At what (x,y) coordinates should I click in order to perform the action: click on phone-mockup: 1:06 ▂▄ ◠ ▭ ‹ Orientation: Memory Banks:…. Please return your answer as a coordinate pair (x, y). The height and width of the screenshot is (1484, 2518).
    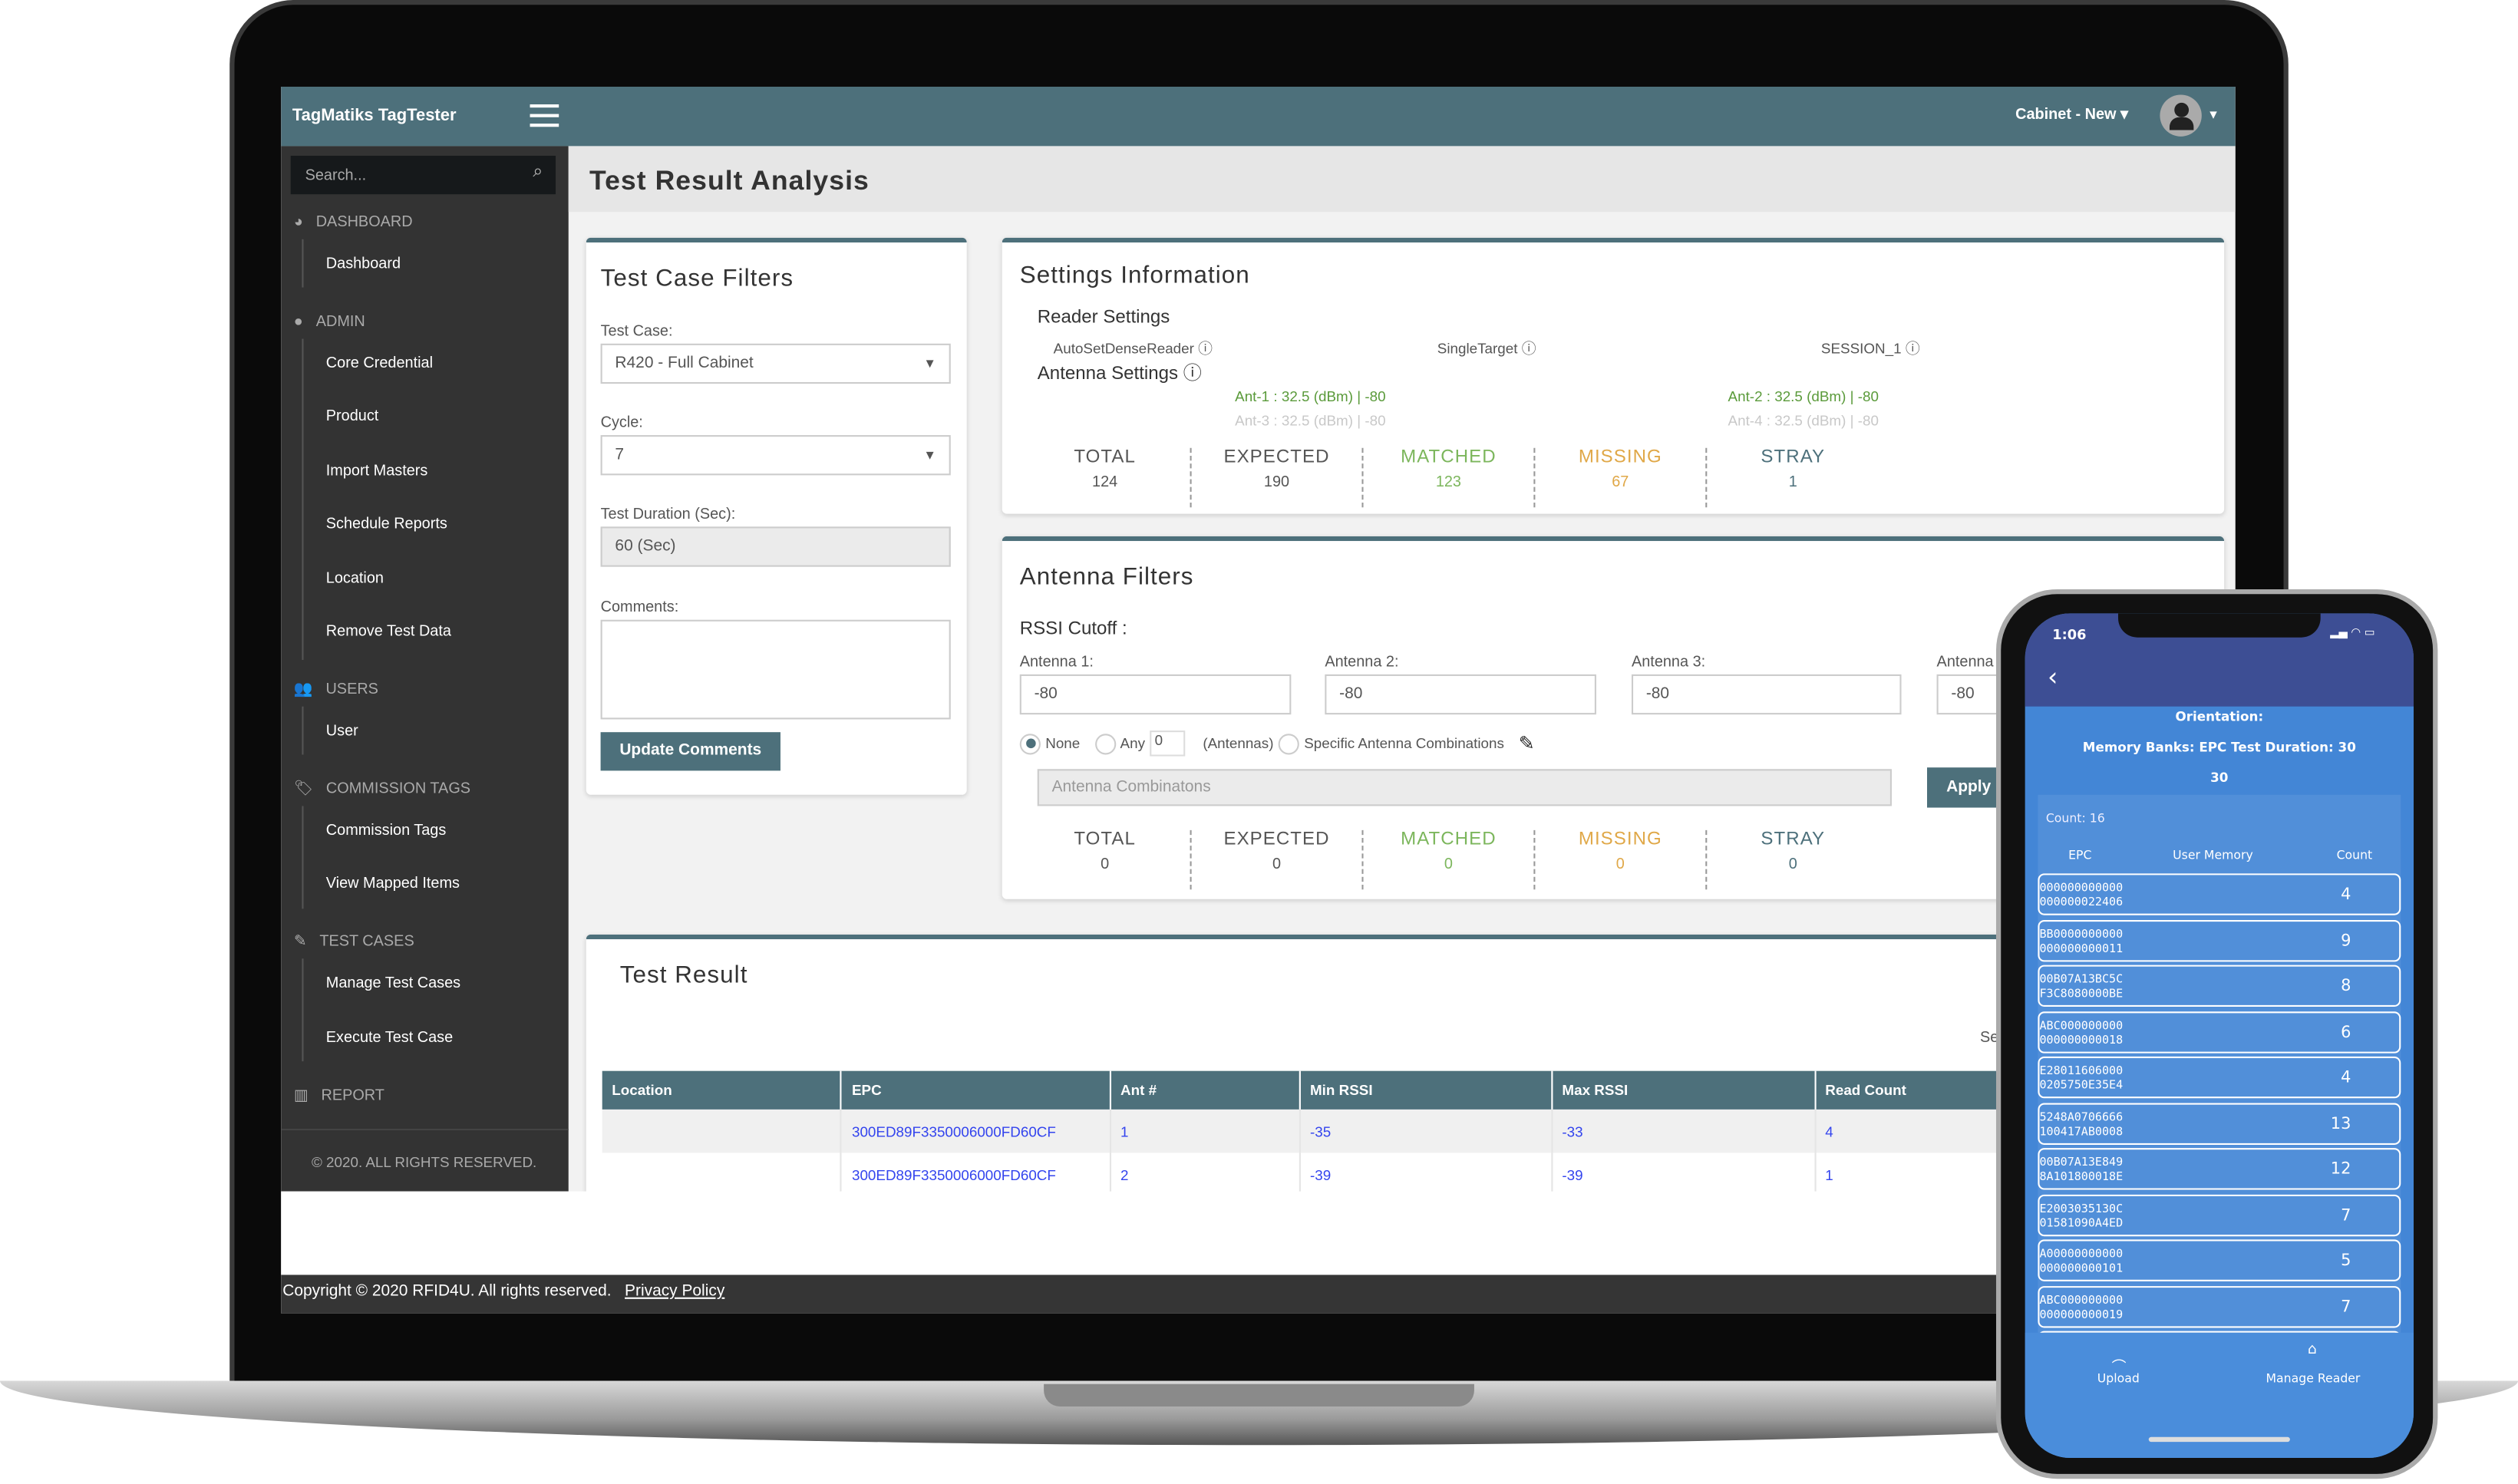
    Looking at the image, I should click on (2216, 1034).